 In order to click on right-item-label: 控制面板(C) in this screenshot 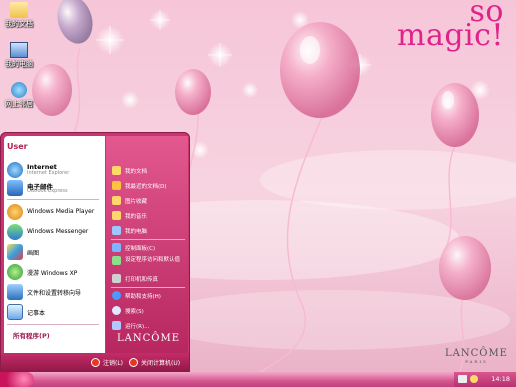, I will do `click(140, 249)`.